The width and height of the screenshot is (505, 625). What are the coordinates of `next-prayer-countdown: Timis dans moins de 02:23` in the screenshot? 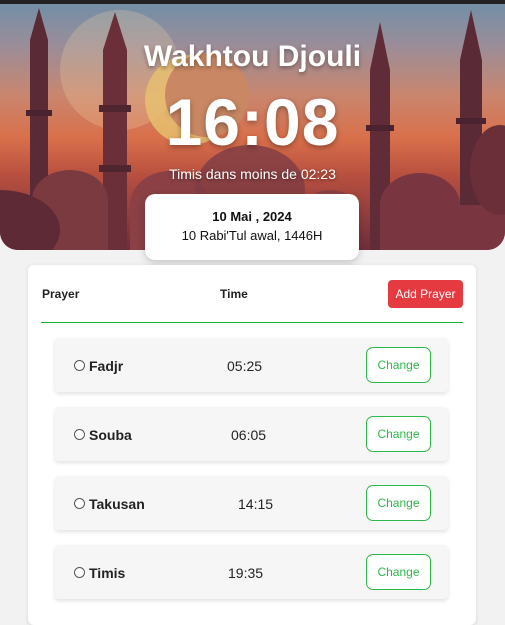 It's located at (252, 174).